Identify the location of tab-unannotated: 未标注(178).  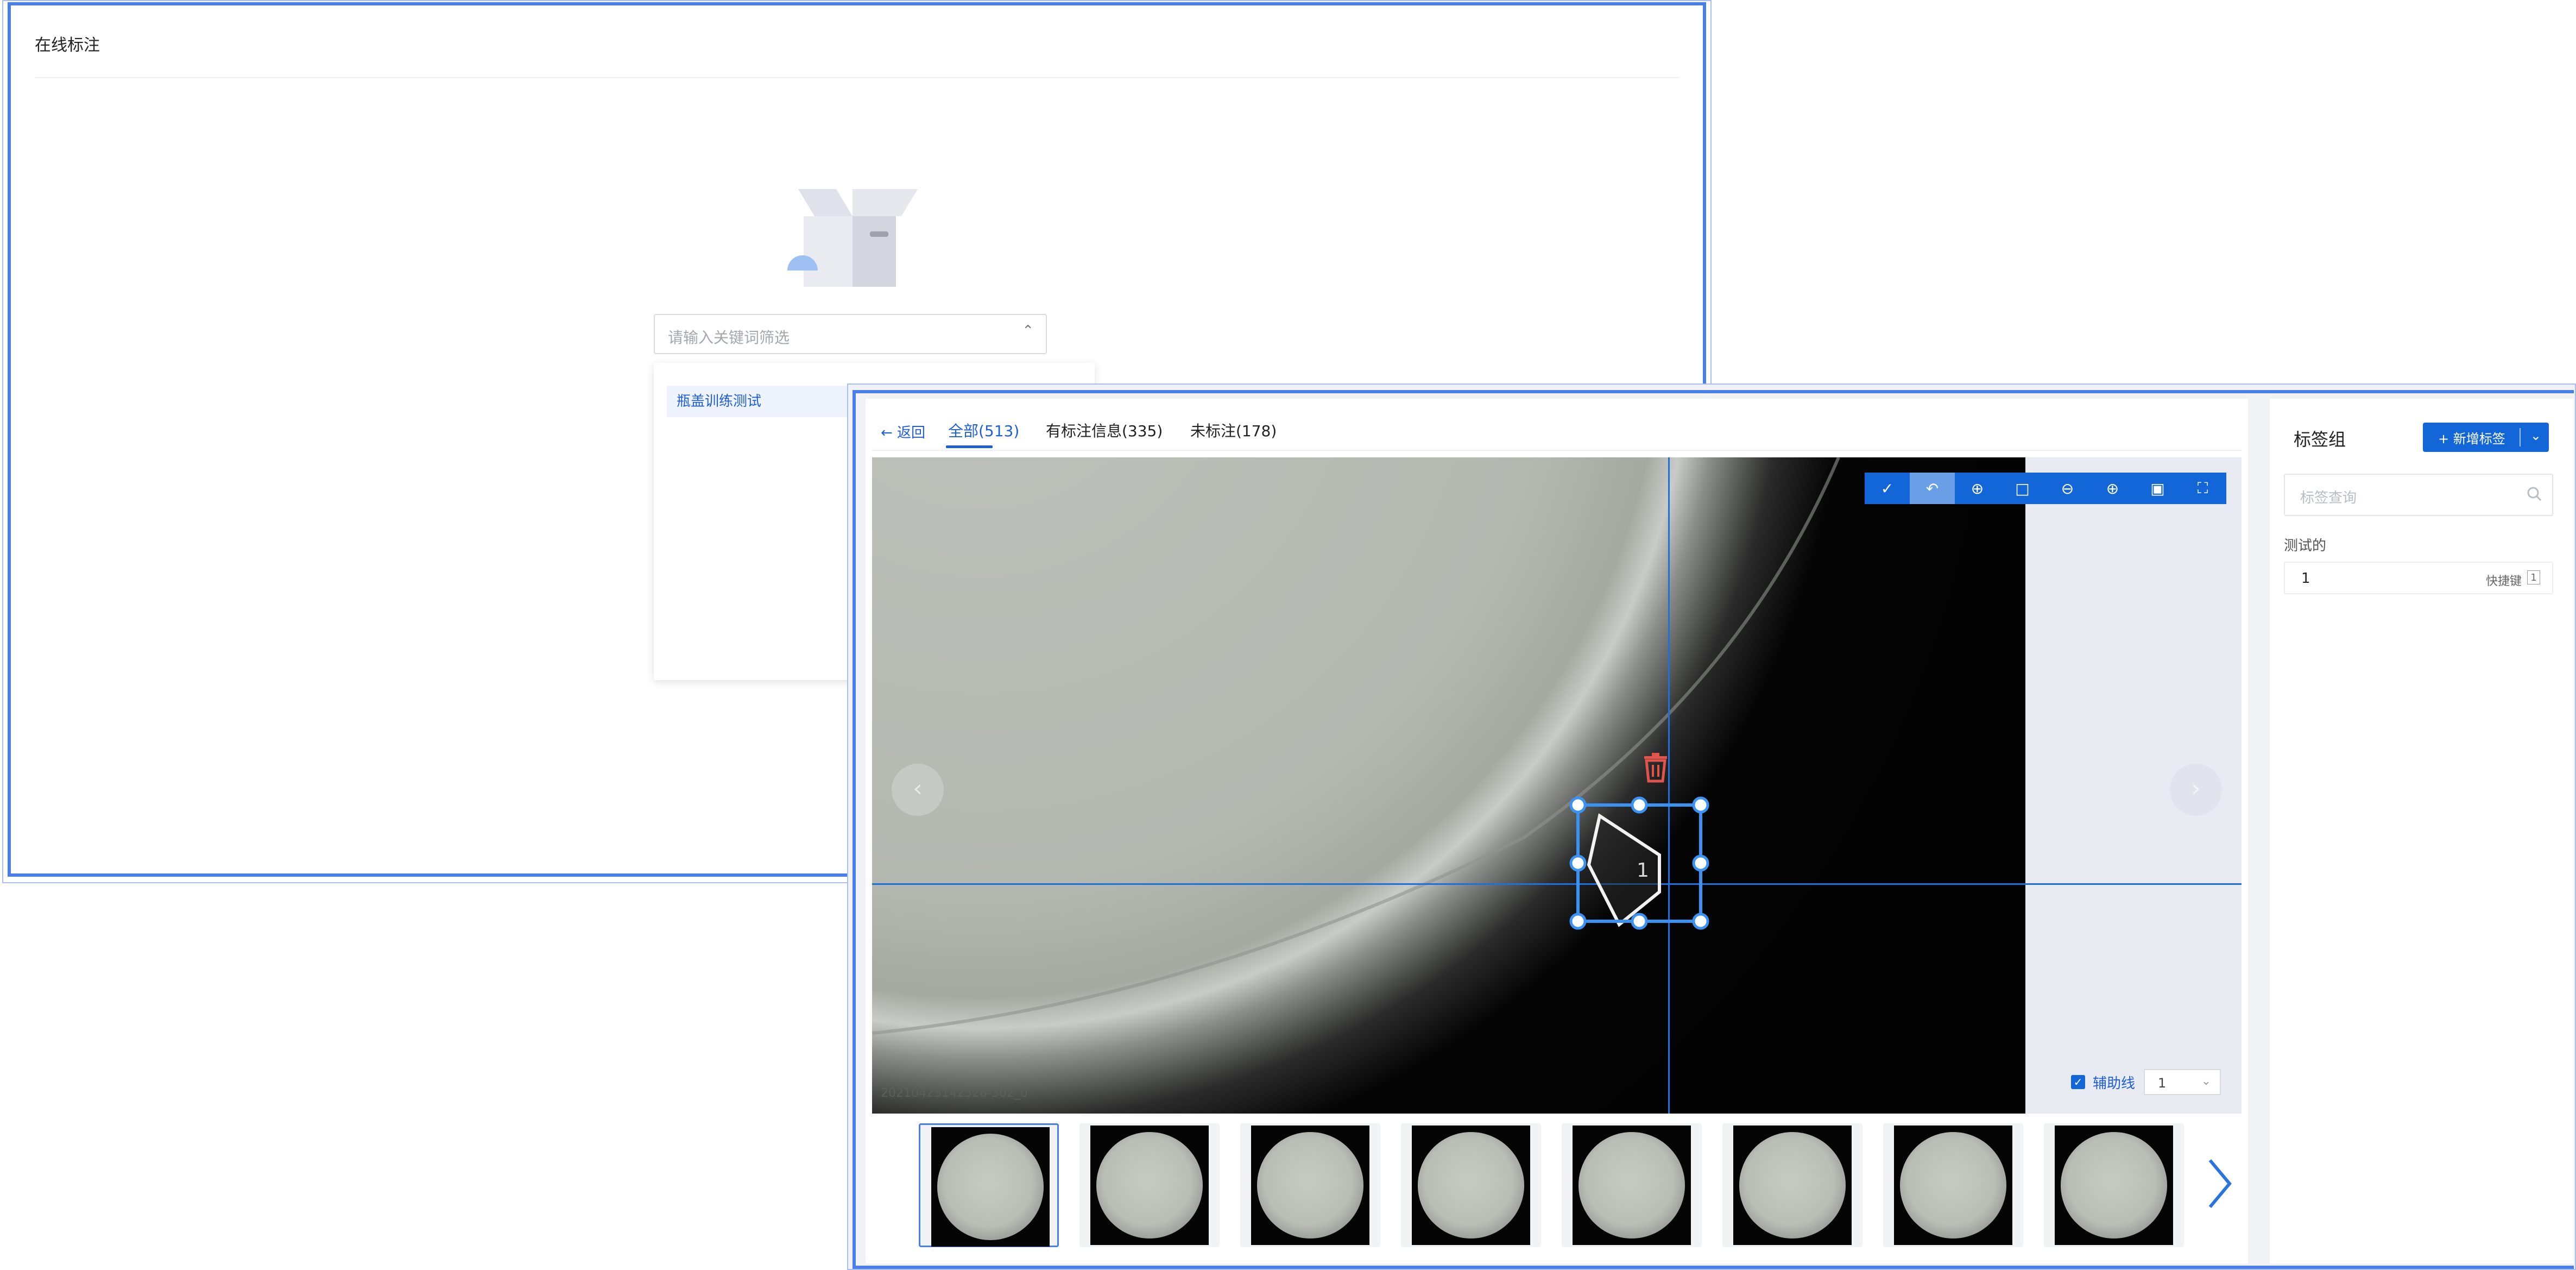
(1233, 430).